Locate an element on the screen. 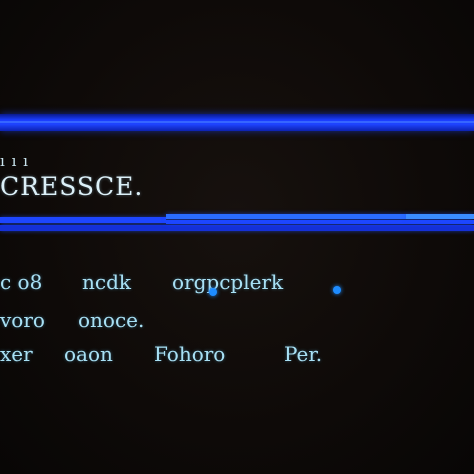 The width and height of the screenshot is (474, 474). list-item: voro onoce. is located at coordinates (237, 323).